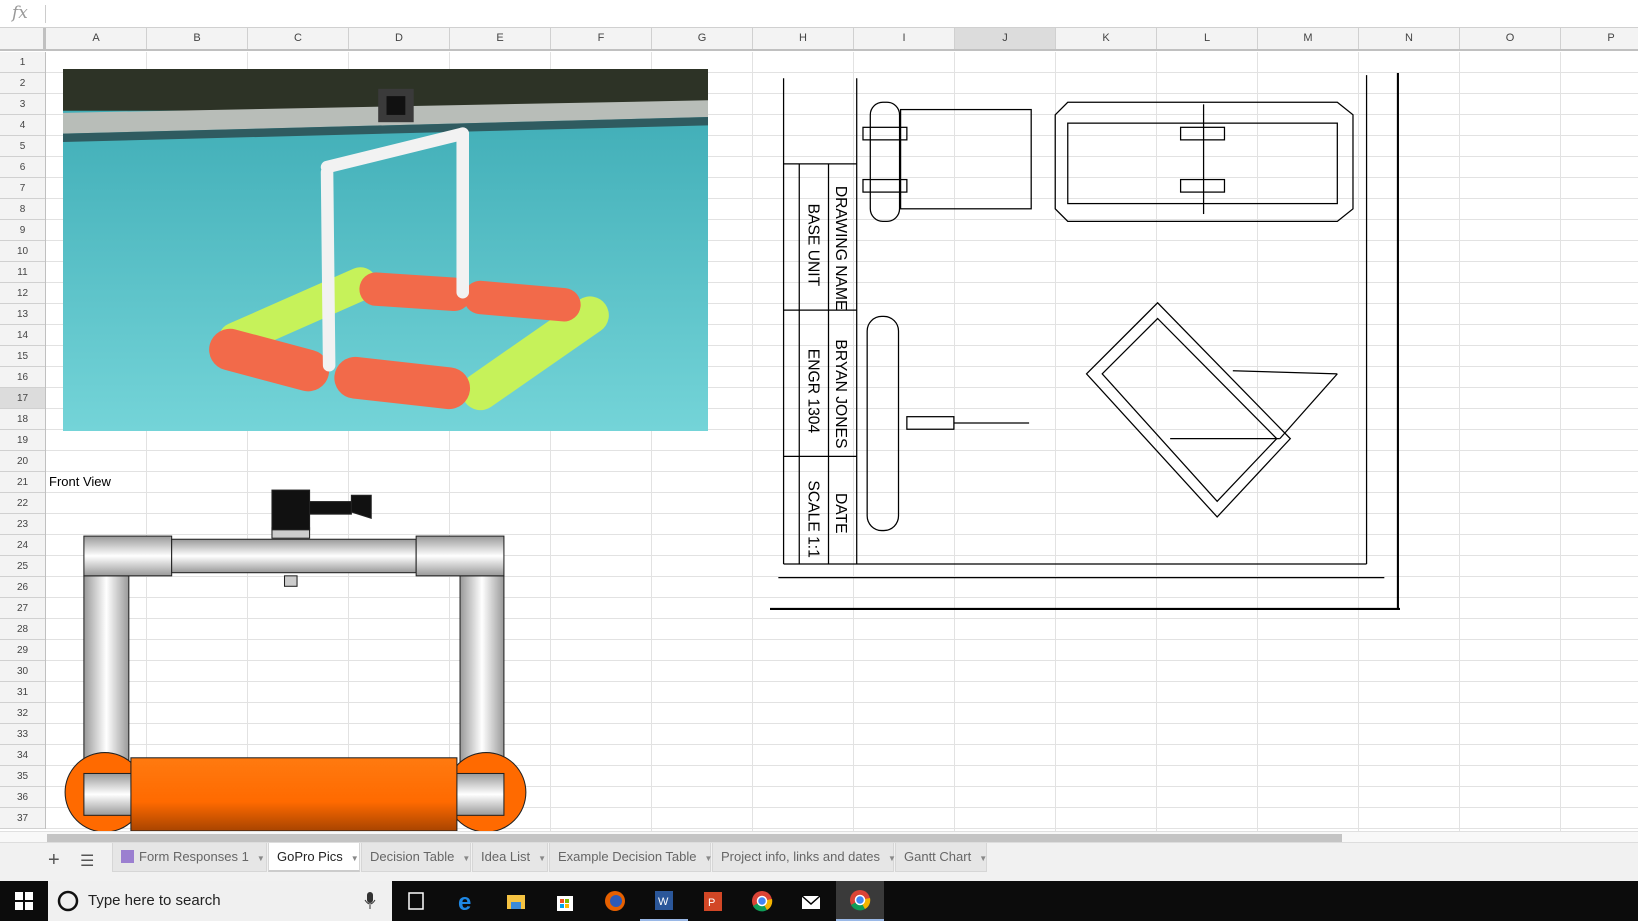 Image resolution: width=1638 pixels, height=921 pixels. Describe the element at coordinates (1207, 38) in the screenshot. I see `column-header-l: L` at that location.